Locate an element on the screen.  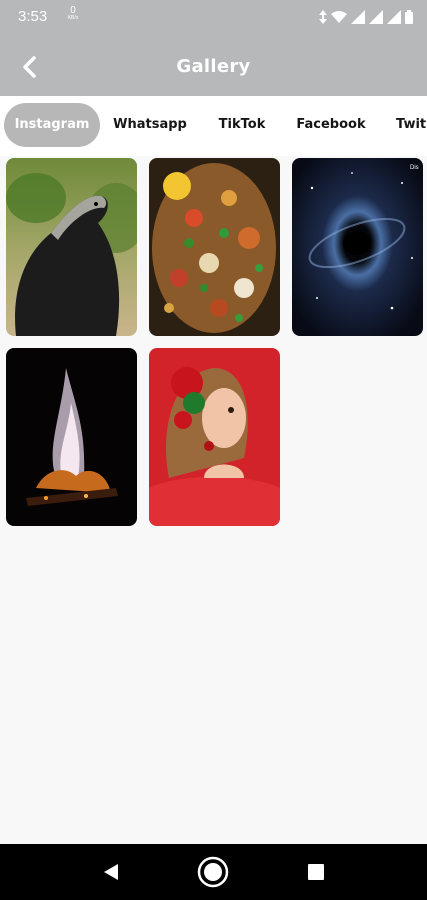
gallery-image-vegetable-dish is located at coordinates (214, 247).